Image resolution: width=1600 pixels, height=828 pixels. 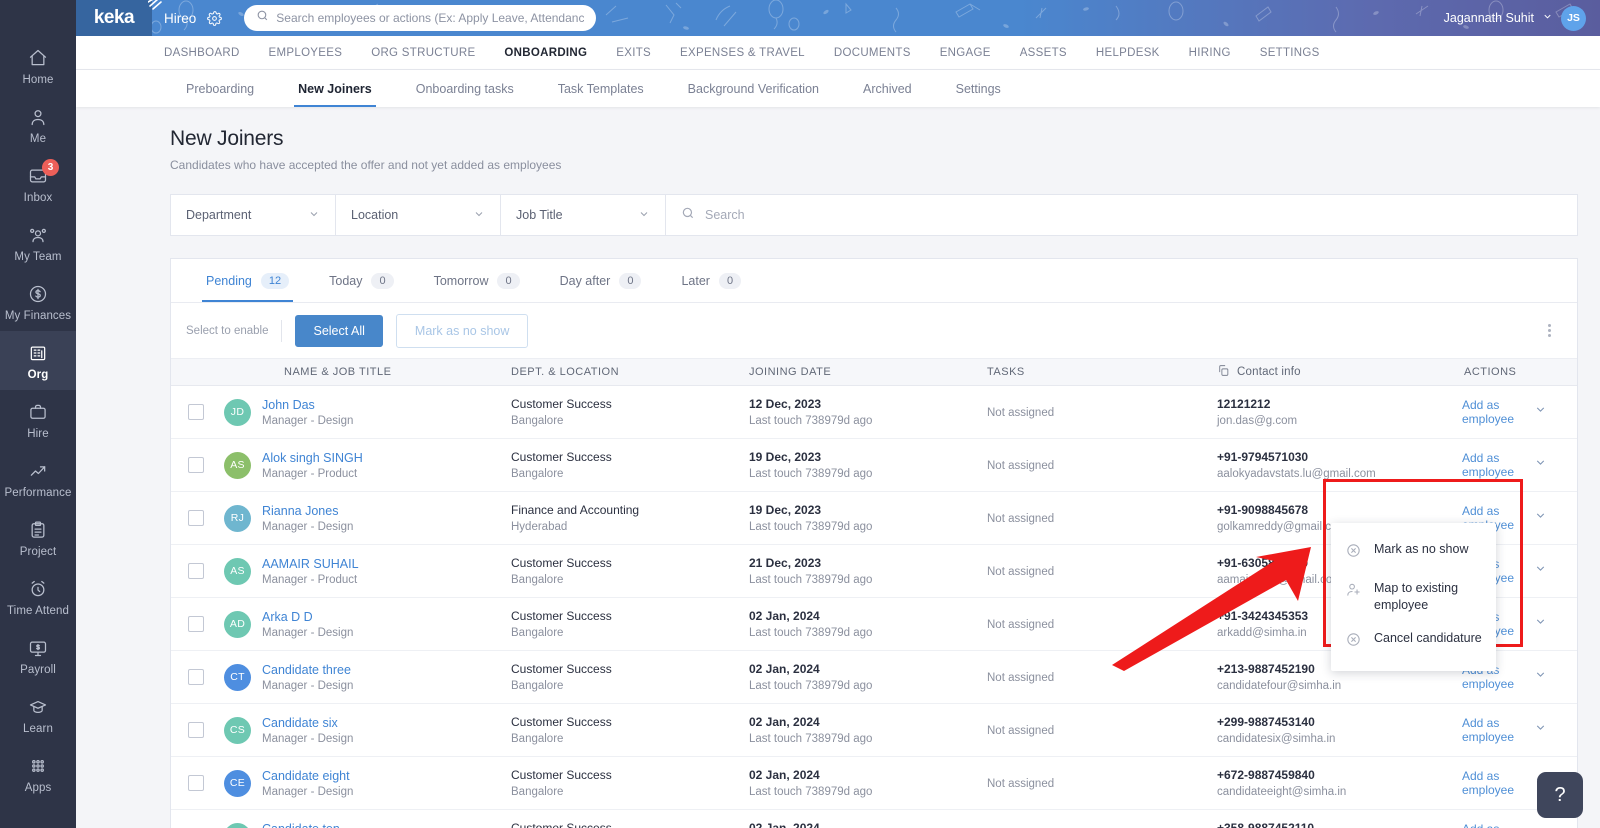 What do you see at coordinates (237, 730) in the screenshot?
I see `avatar: CS` at bounding box center [237, 730].